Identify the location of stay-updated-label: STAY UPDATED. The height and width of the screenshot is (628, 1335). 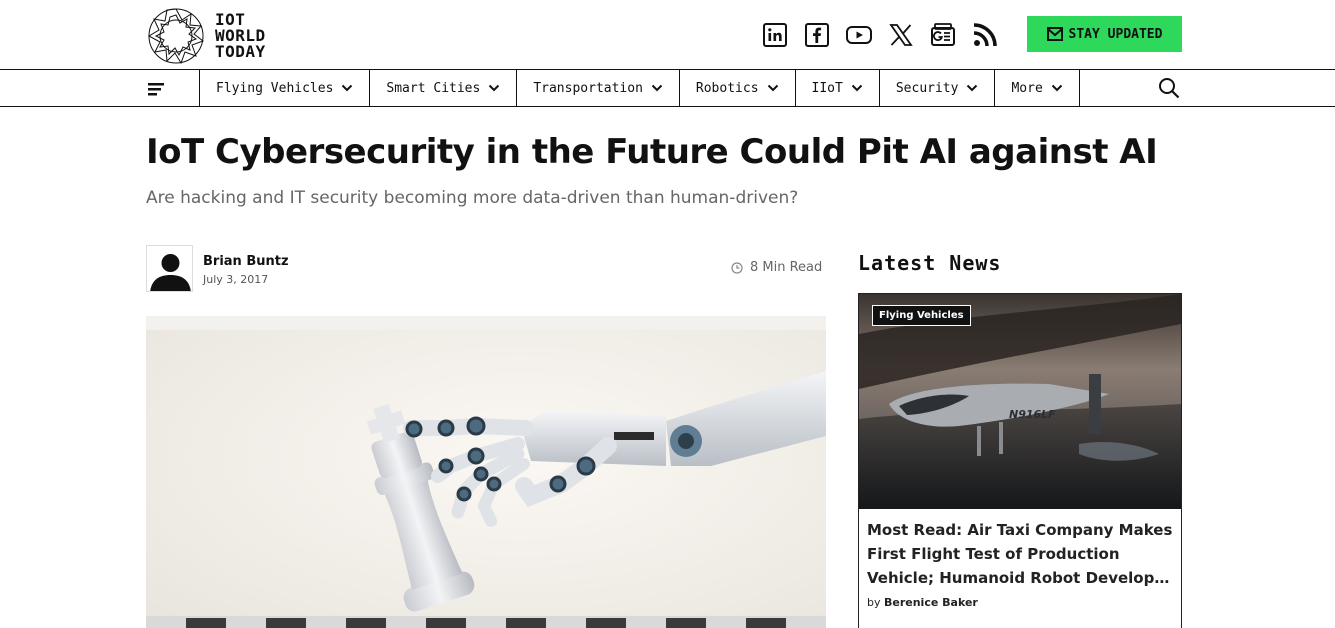
(1115, 34).